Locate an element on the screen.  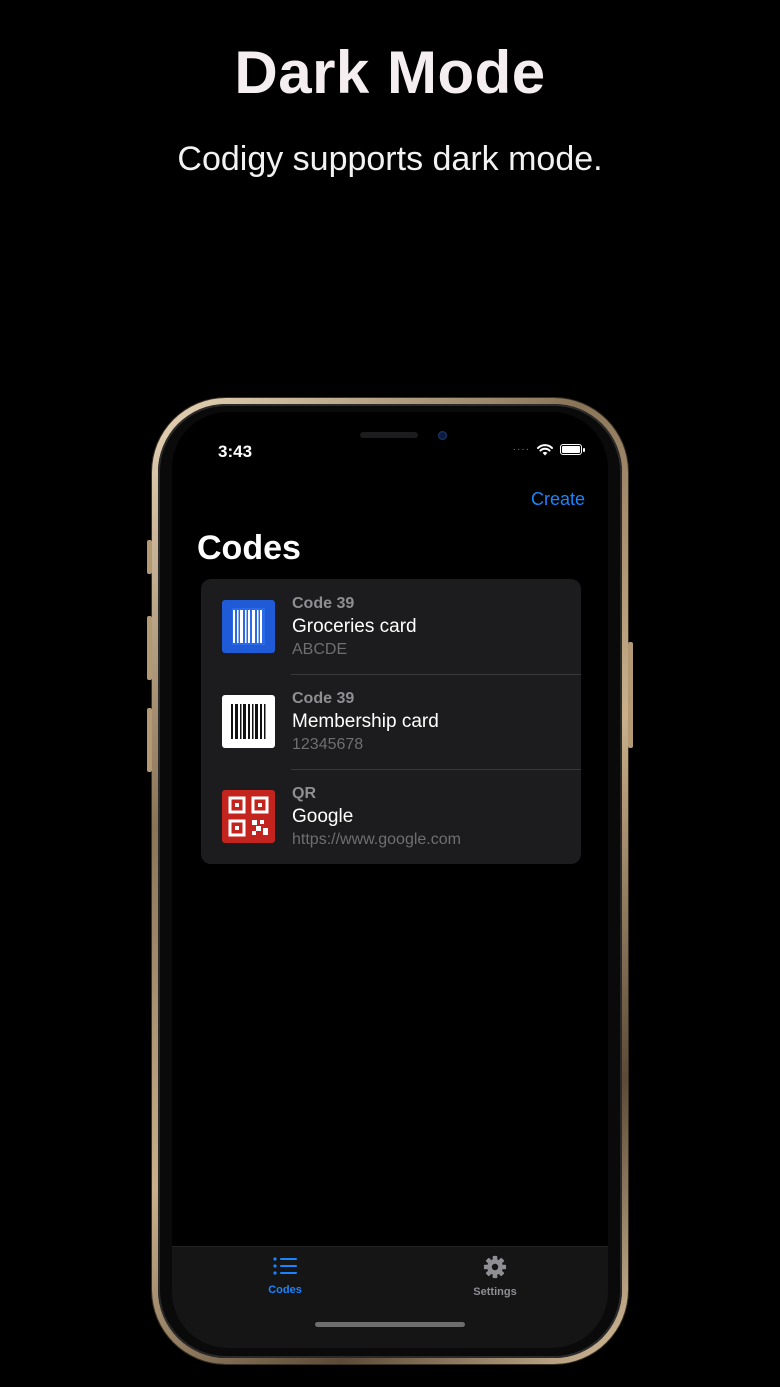
list-item-text: Code 39 Membership card 12345678 is located at coordinates (365, 722).